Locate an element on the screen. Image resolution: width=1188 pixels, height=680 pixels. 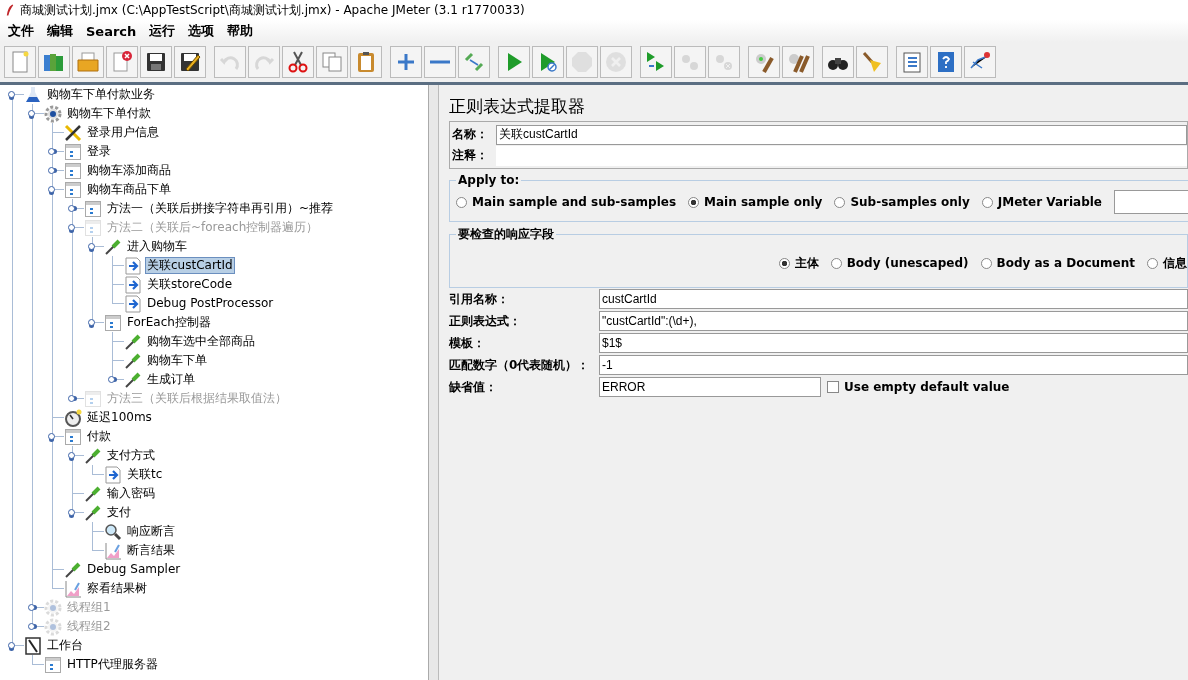
tree-node-label: 购物车下单付款业务 is located at coordinates (101, 94).